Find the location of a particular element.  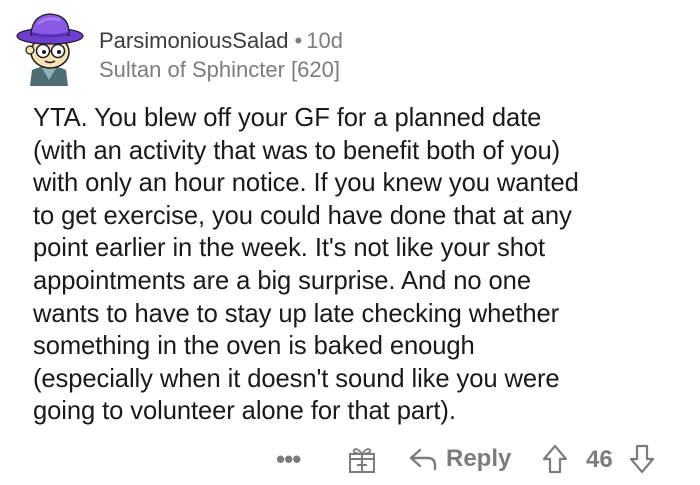

user-avatar is located at coordinates (49, 48).